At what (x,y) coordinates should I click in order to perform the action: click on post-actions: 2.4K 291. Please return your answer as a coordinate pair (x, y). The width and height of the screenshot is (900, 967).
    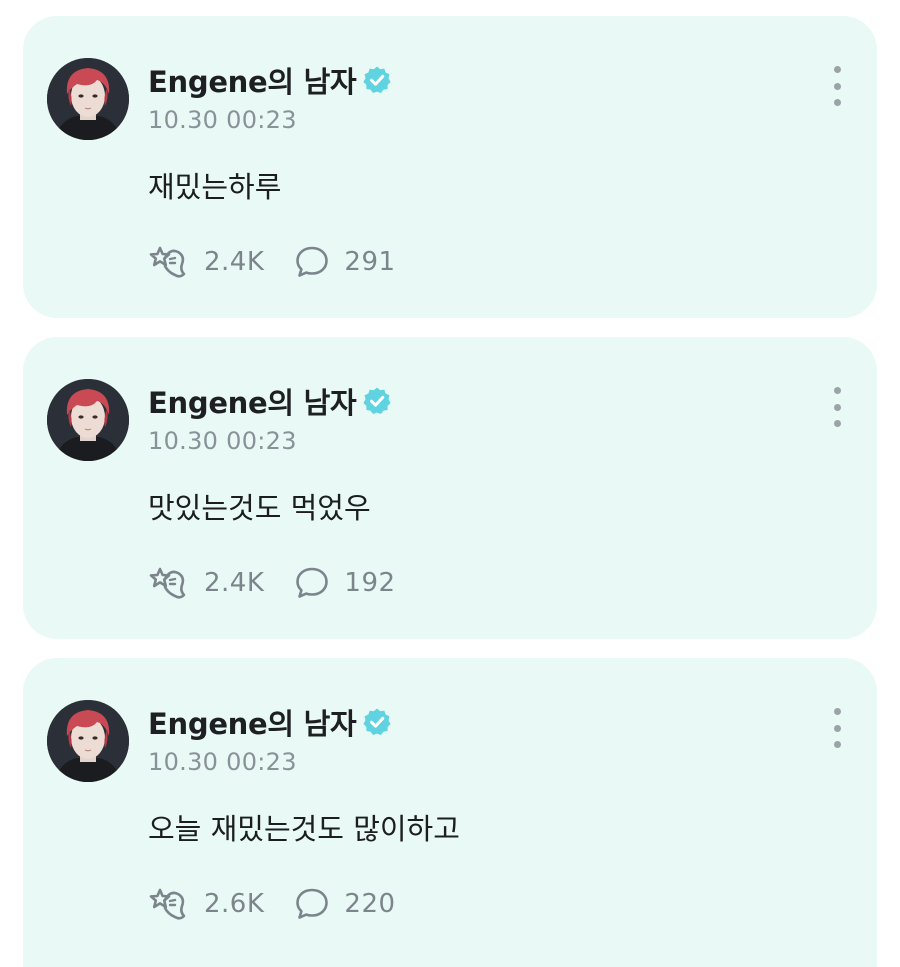
    Looking at the image, I should click on (272, 262).